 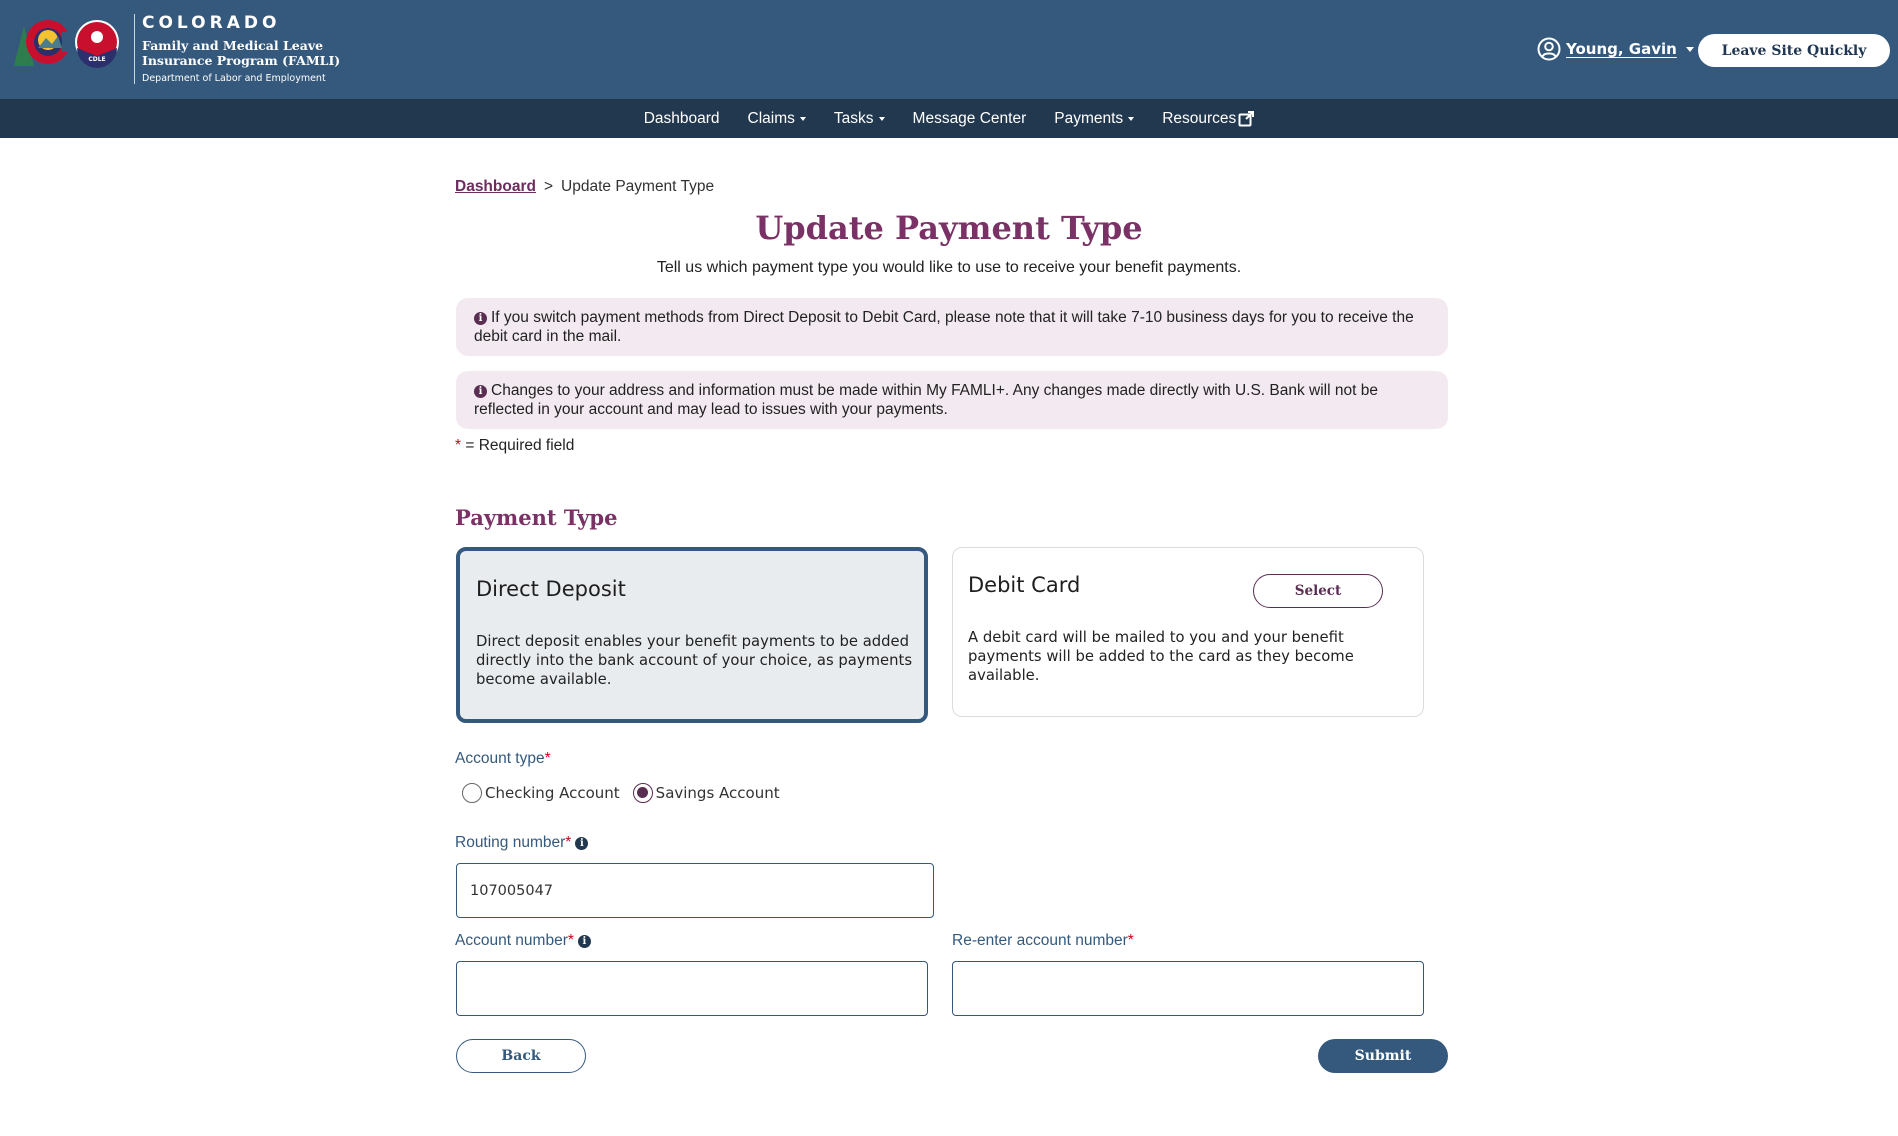 I want to click on nav-item-message-center: Message Center, so click(x=970, y=119).